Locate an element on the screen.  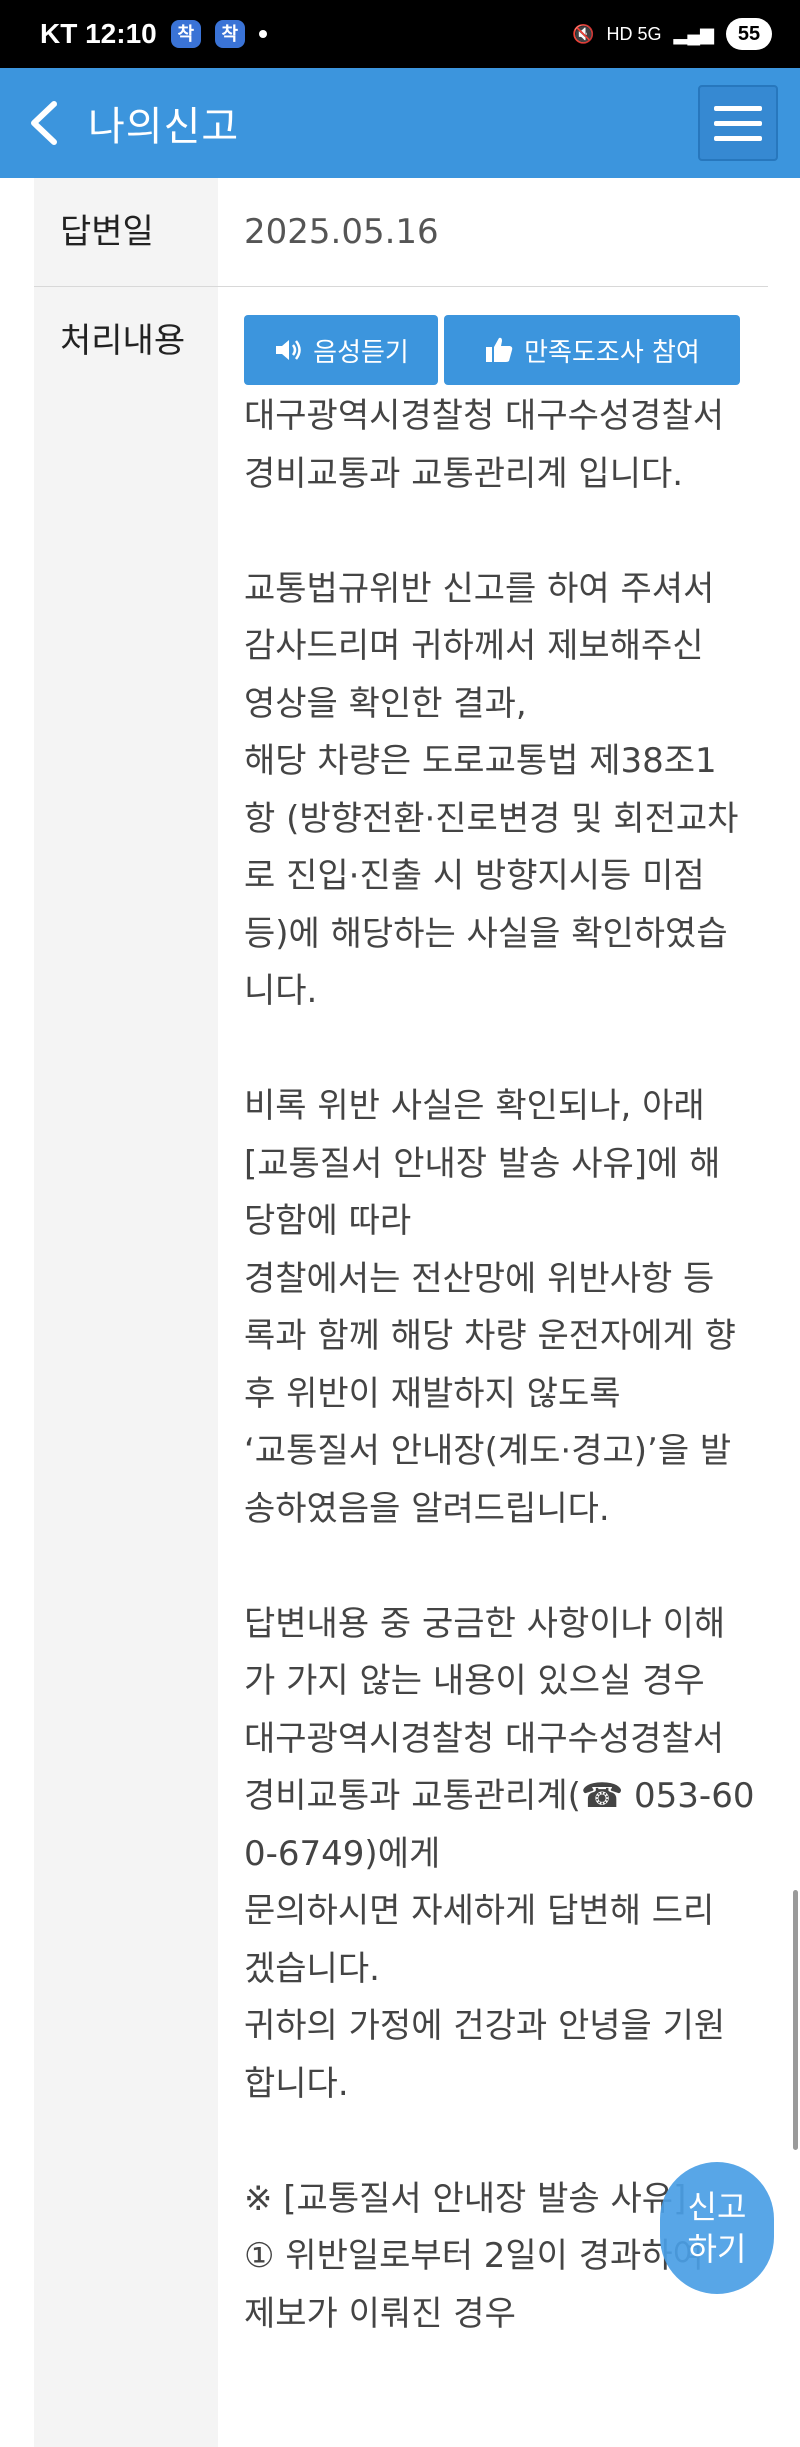
report-fab-button: 신고 하기 is located at coordinates (717, 2228).